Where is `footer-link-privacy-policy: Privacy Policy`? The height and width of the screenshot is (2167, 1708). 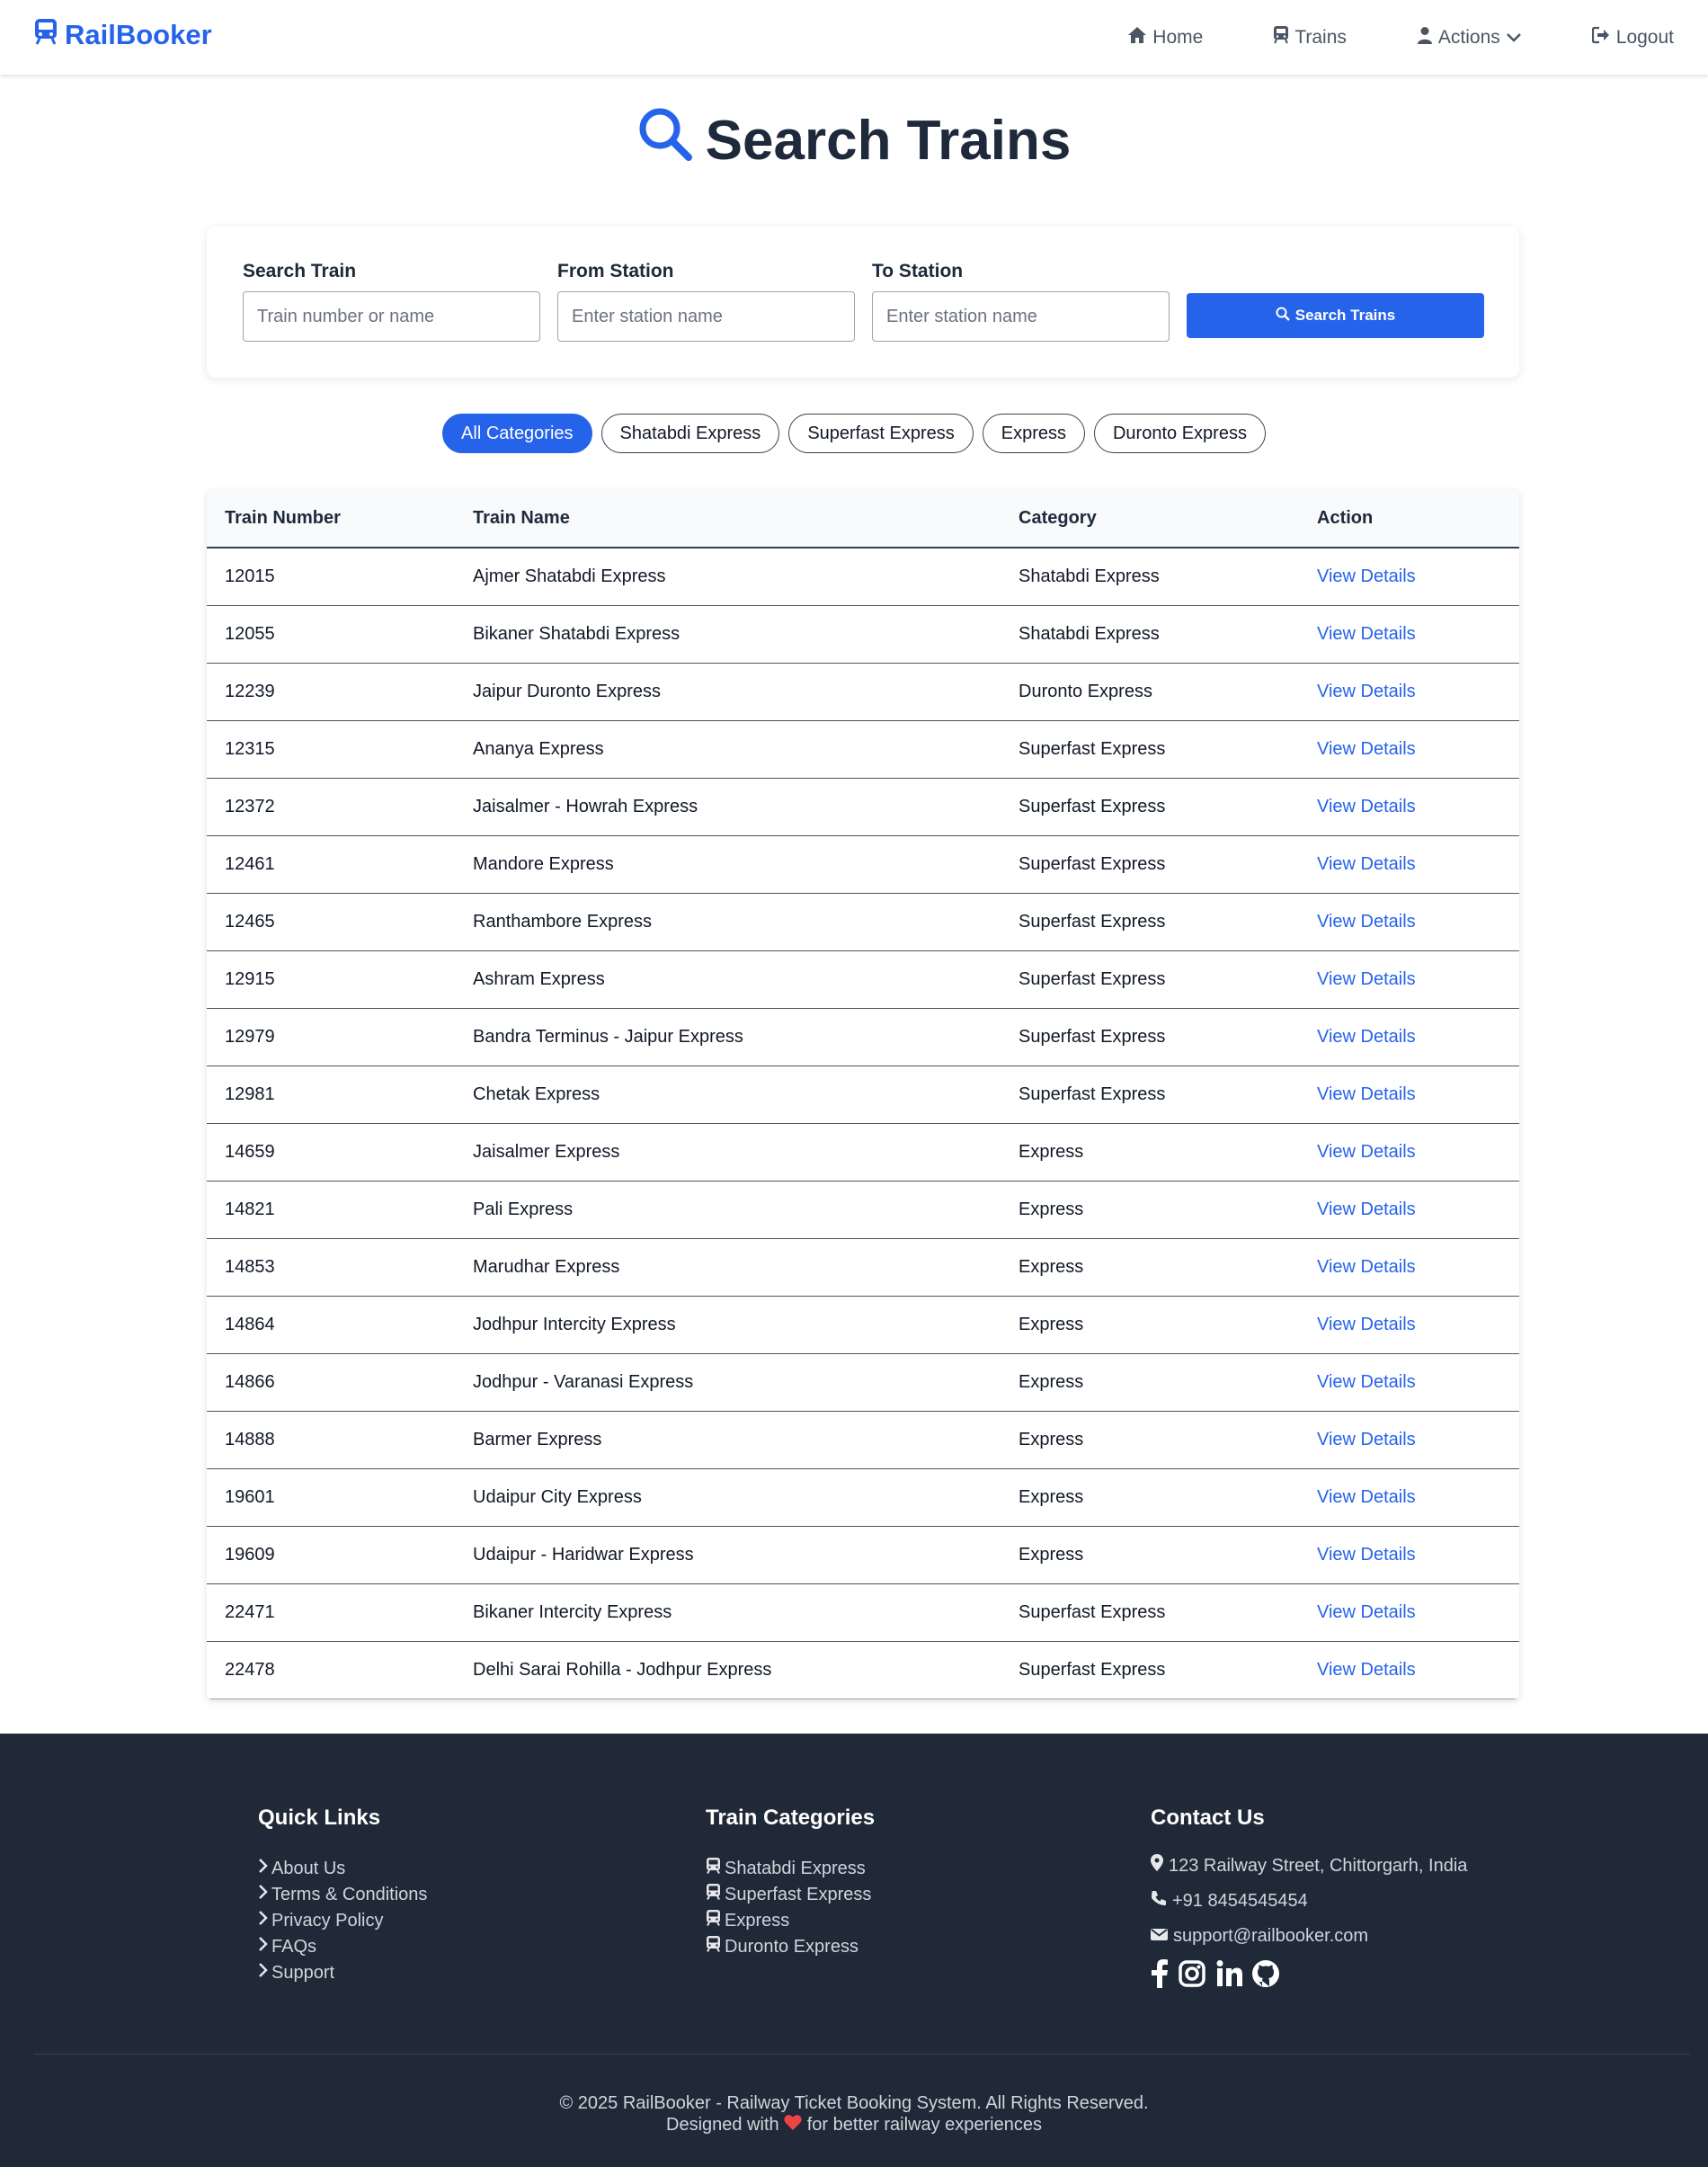
footer-link-privacy-policy: Privacy Policy is located at coordinates (342, 1921).